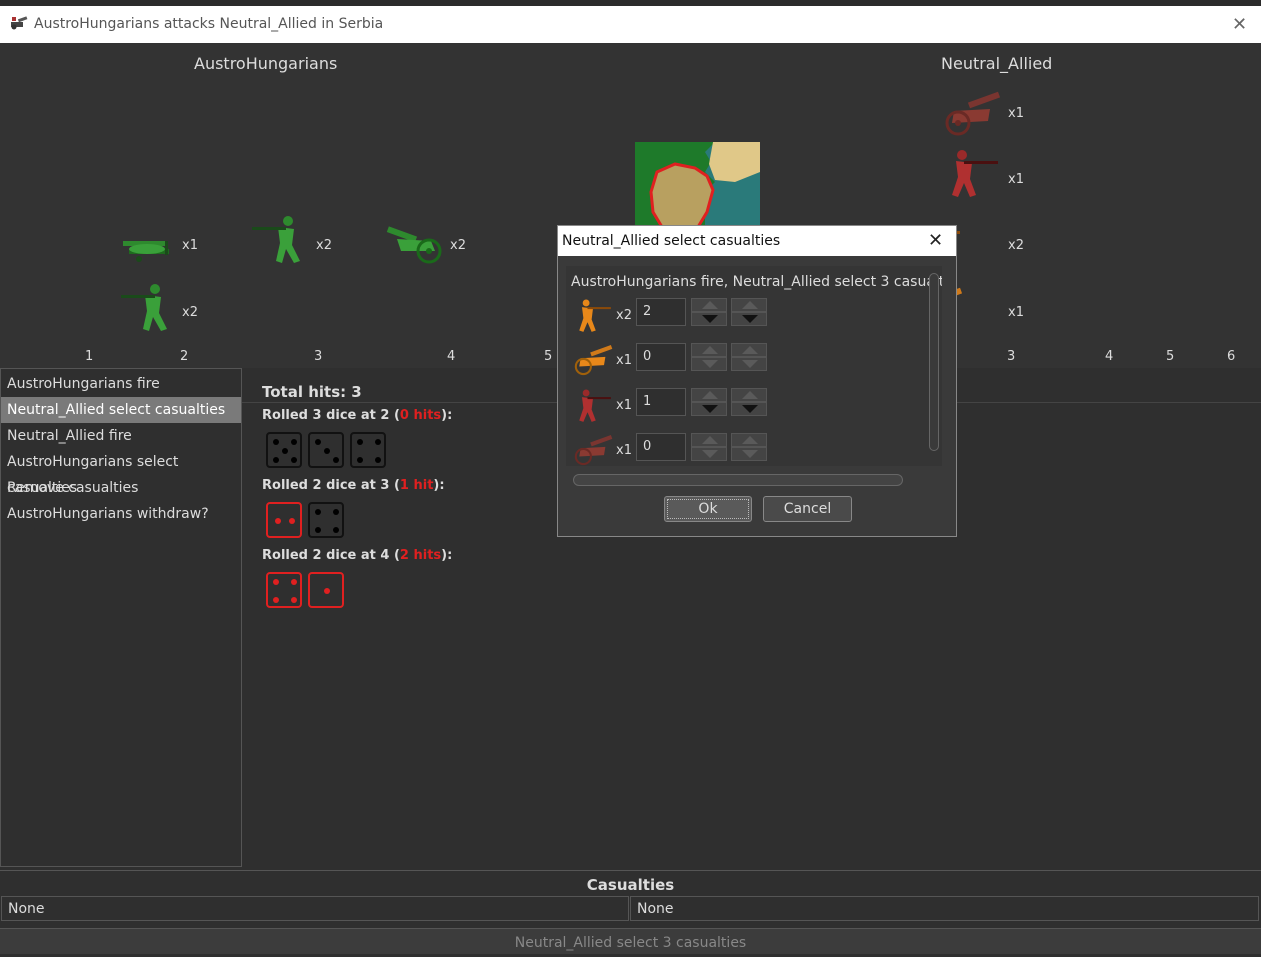 The width and height of the screenshot is (1261, 957). Describe the element at coordinates (595, 405) in the screenshot. I see `red-infantry-icon` at that location.